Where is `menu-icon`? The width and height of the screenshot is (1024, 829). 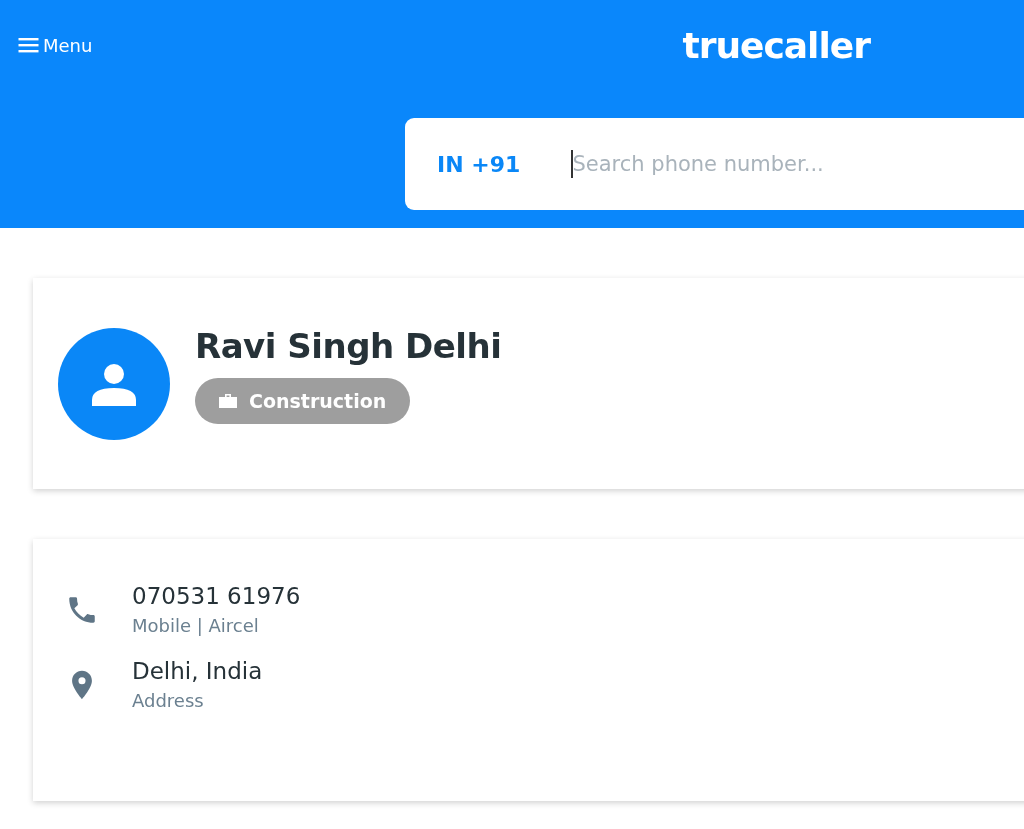
menu-icon is located at coordinates (28, 45).